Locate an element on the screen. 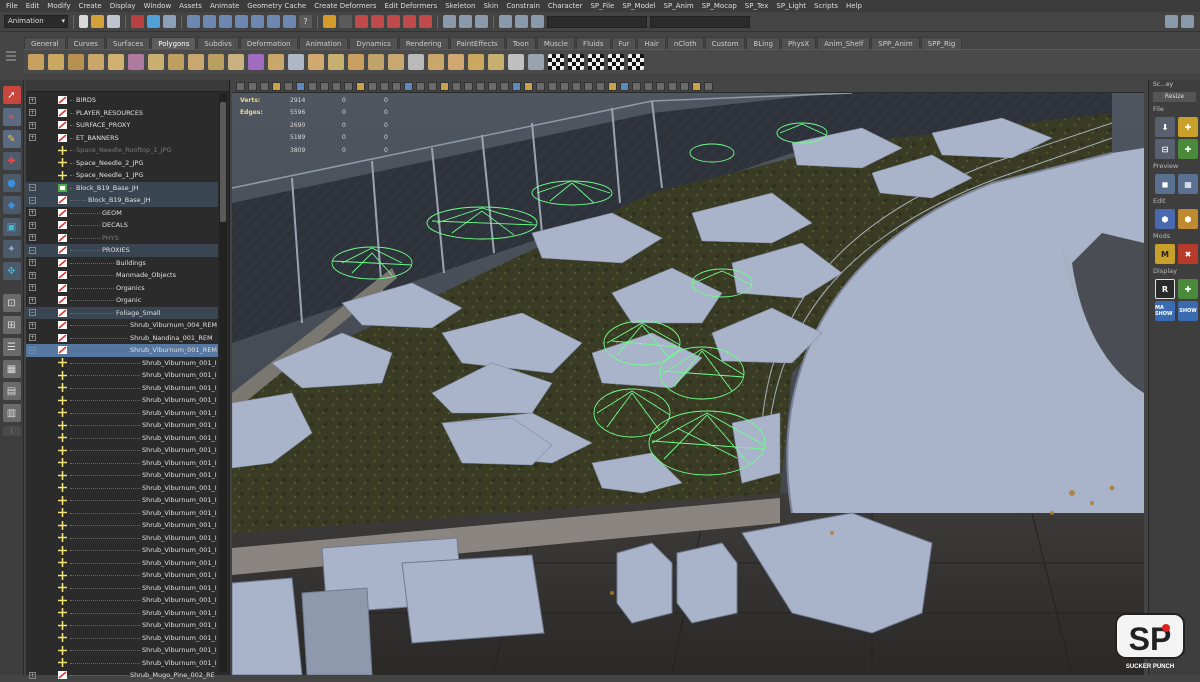  menu-item: Skin is located at coordinates (490, 6).